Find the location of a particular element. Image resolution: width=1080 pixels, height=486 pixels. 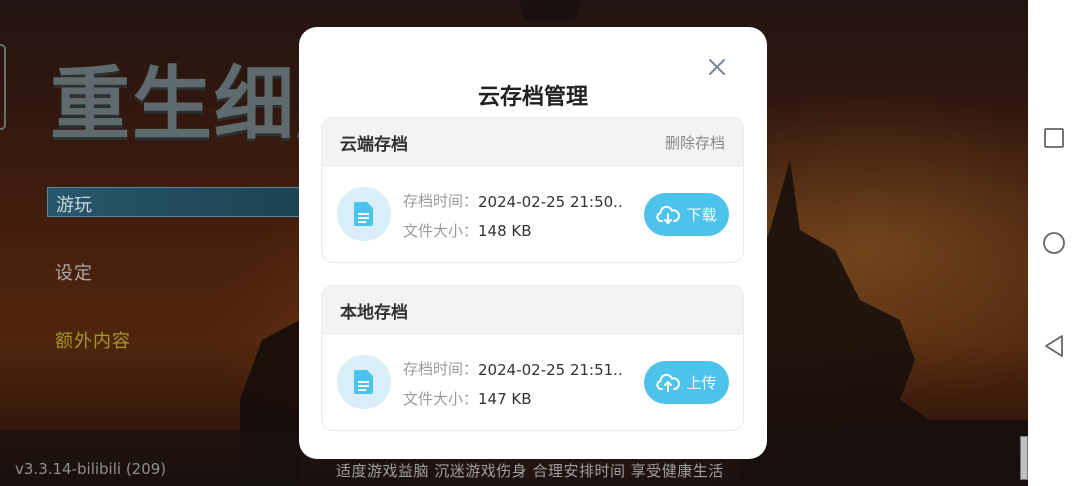

download-button-label: 下载 is located at coordinates (701, 215).